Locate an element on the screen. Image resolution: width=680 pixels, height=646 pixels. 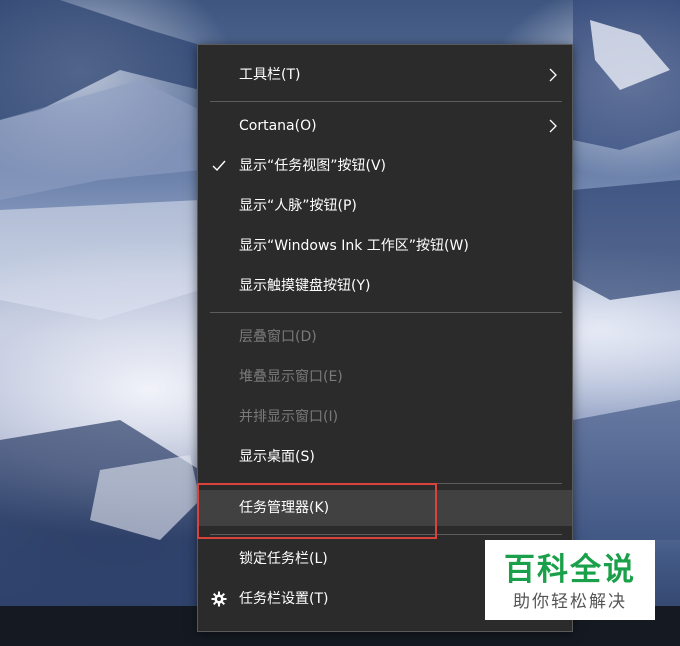
watermark-logo: 百科全说 助你轻松解决 is located at coordinates (570, 580).